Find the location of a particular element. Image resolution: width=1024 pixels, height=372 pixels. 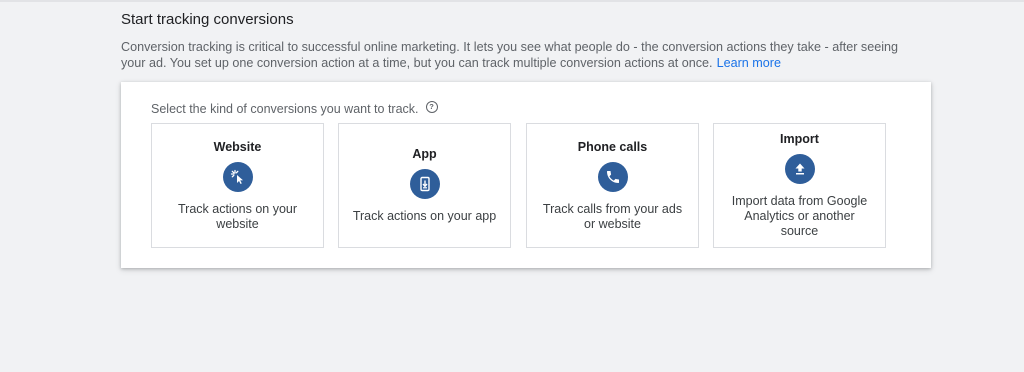

smartphone-download-icon is located at coordinates (424, 184).